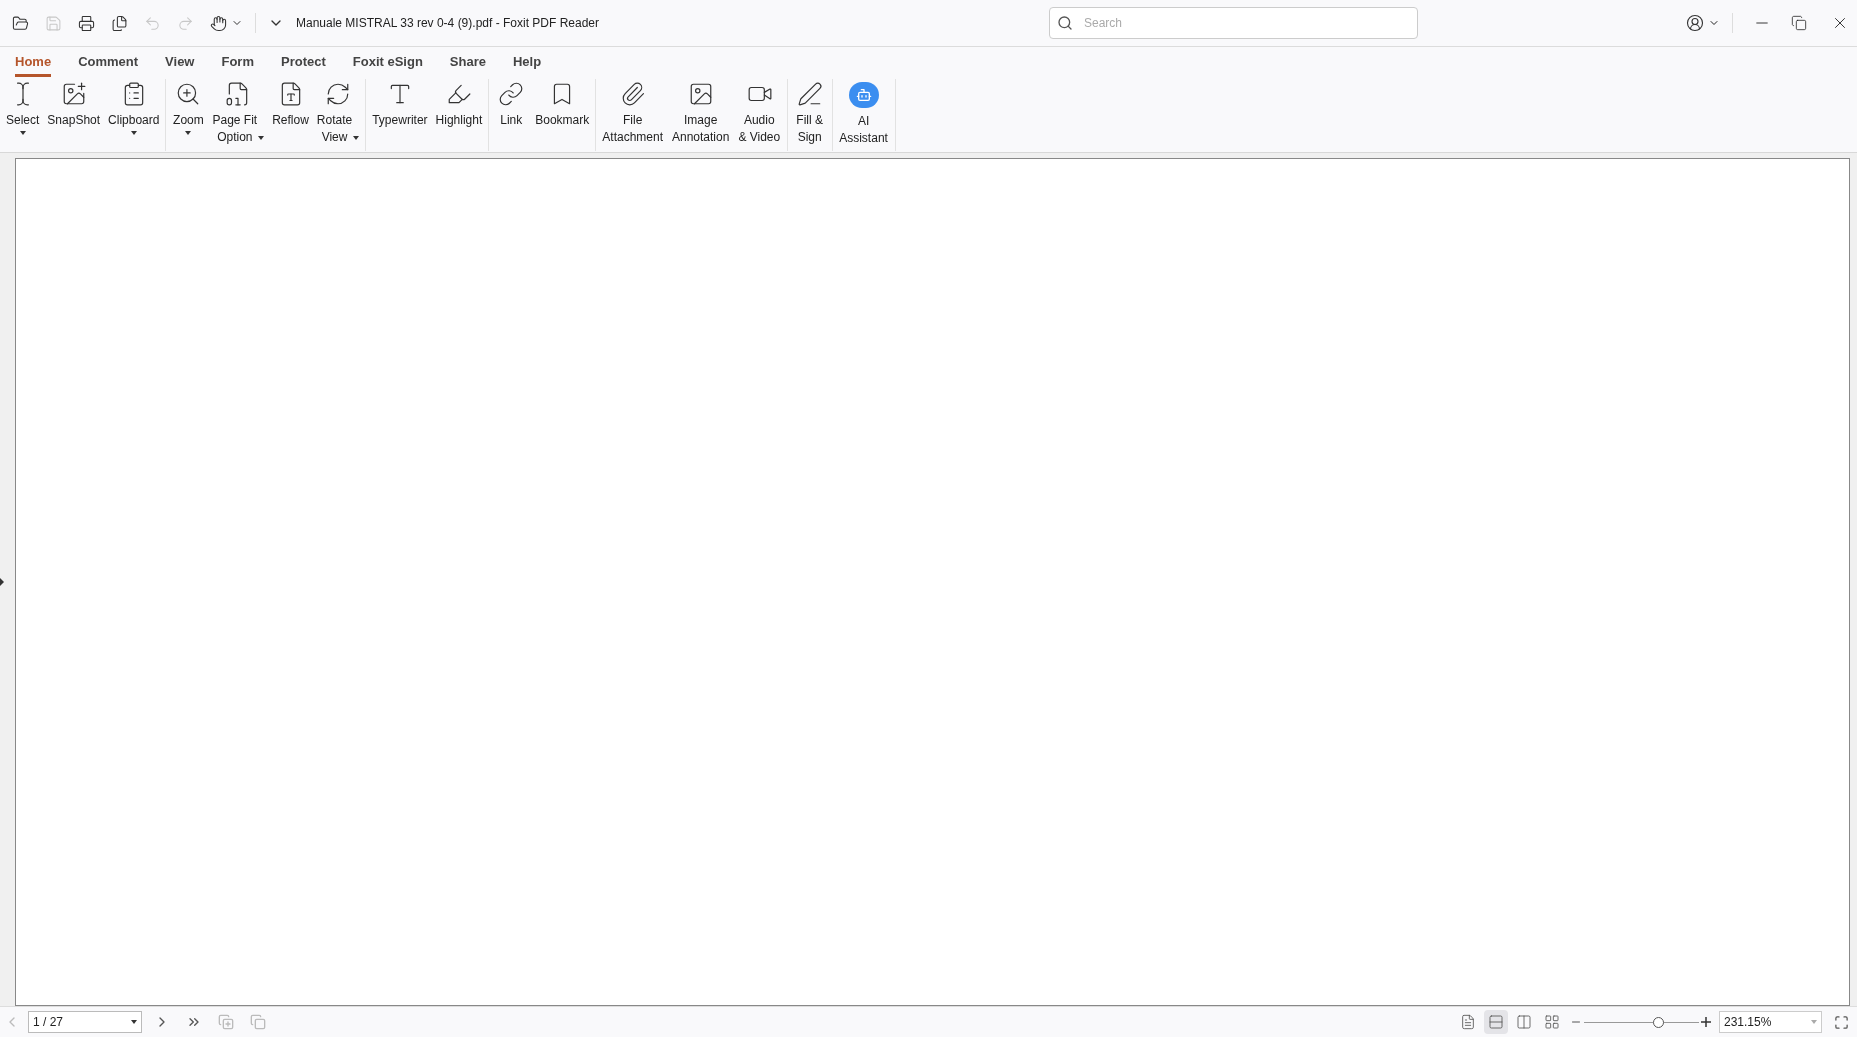  Describe the element at coordinates (23, 107) in the screenshot. I see `ribbon-button: Select` at that location.